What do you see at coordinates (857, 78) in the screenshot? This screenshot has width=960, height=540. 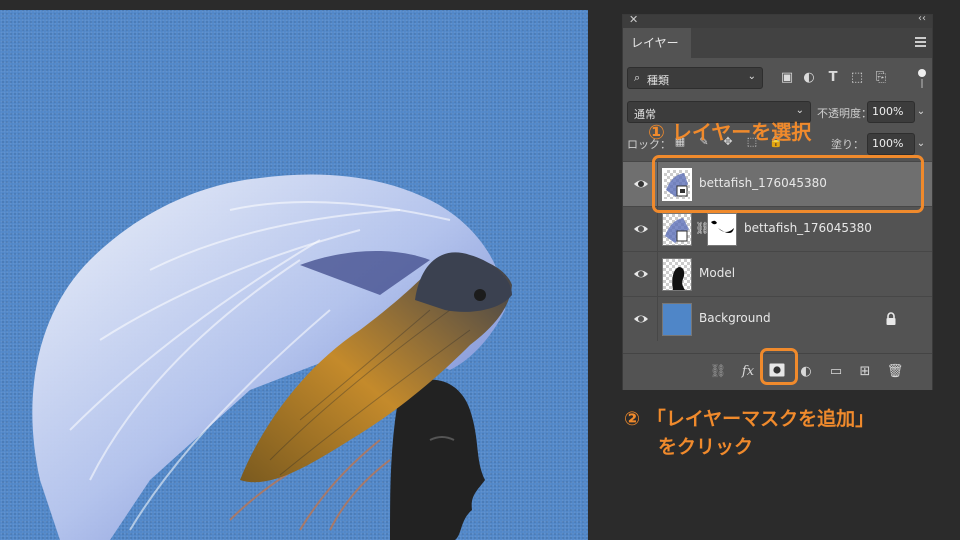 I see `shape-filter-icon: ⬚` at bounding box center [857, 78].